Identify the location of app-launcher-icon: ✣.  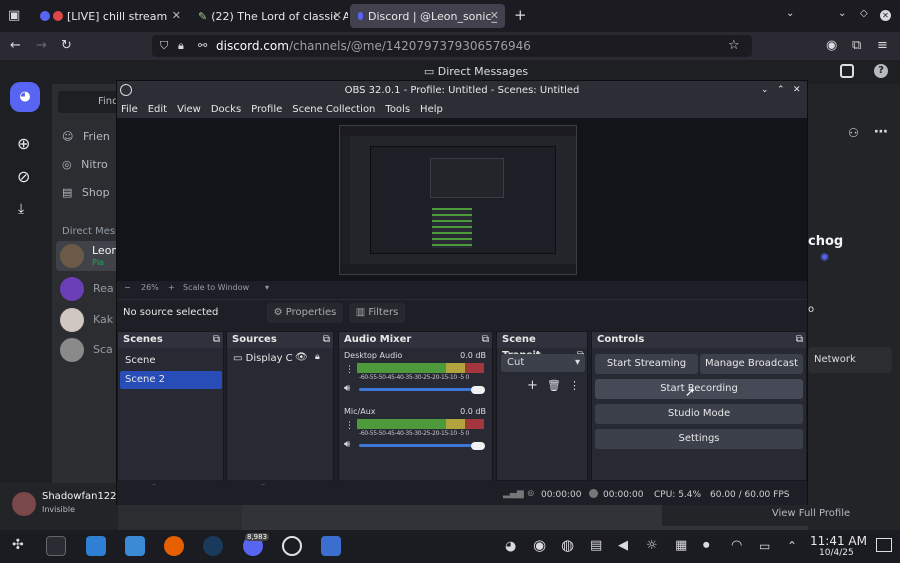
(18, 545).